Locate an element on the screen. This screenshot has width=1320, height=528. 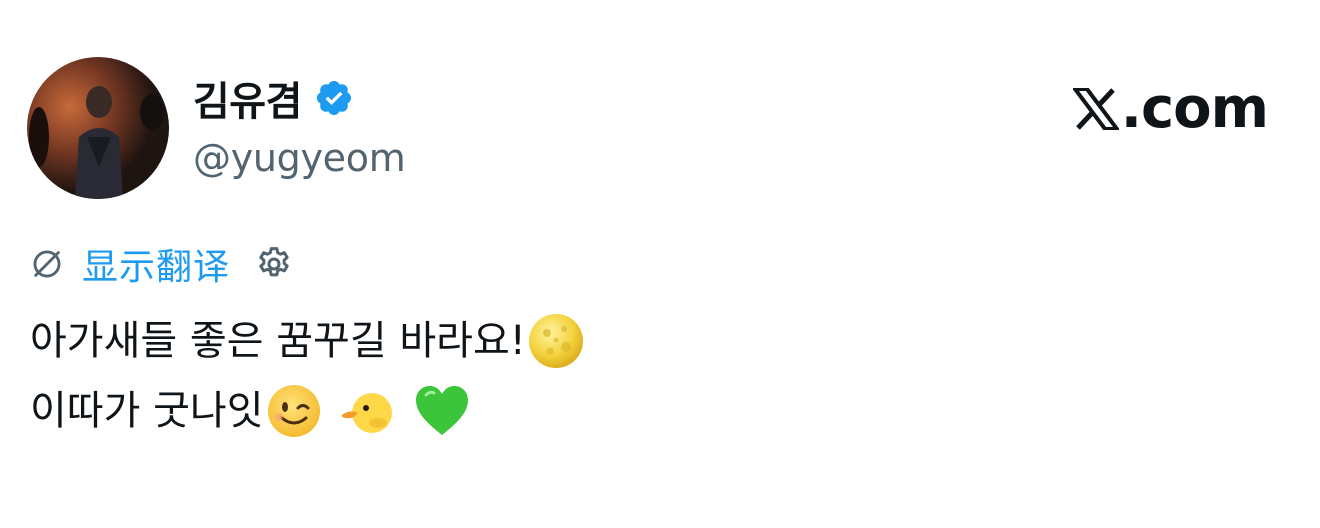
green-heart-emoji is located at coordinates (442, 411).